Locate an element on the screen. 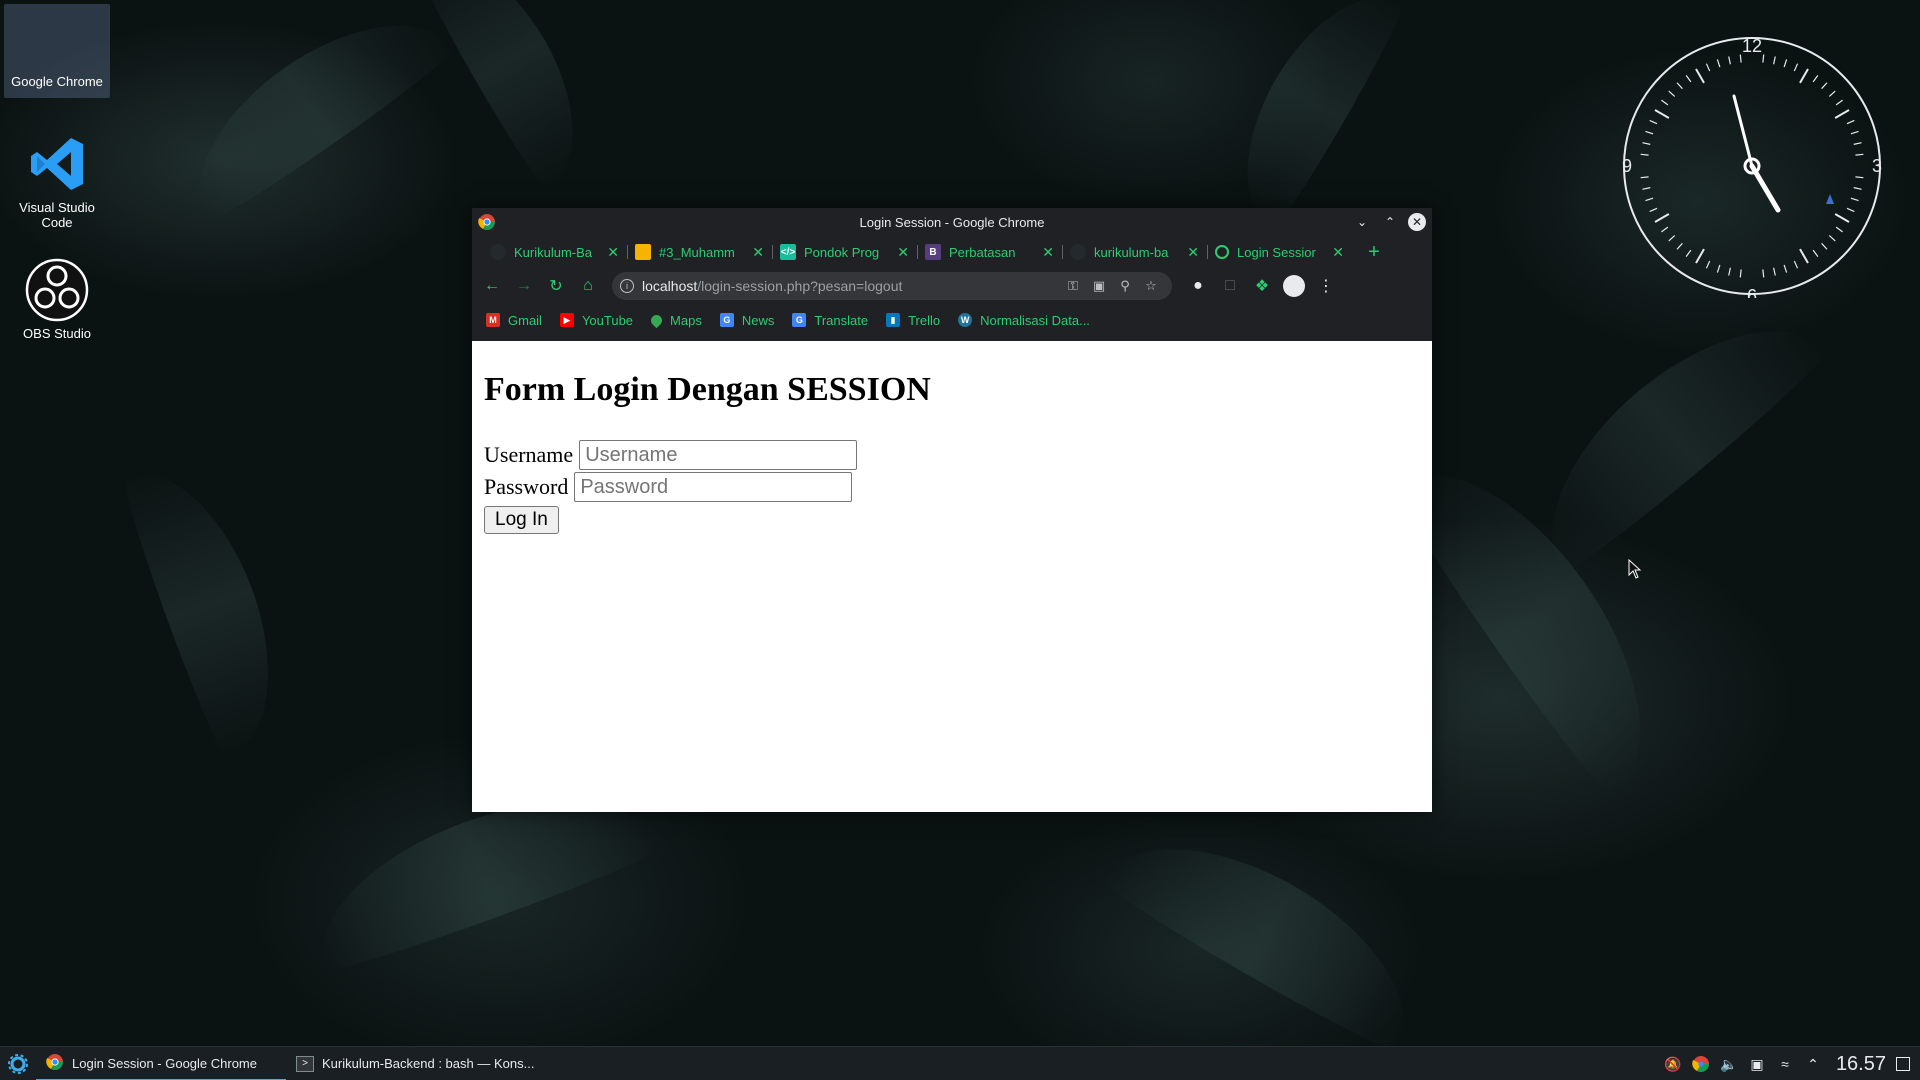 The height and width of the screenshot is (1080, 1920). system-tray: 🔕 🔈 ▣ ≈ ⌃ 16.57 is located at coordinates (1792, 1063).